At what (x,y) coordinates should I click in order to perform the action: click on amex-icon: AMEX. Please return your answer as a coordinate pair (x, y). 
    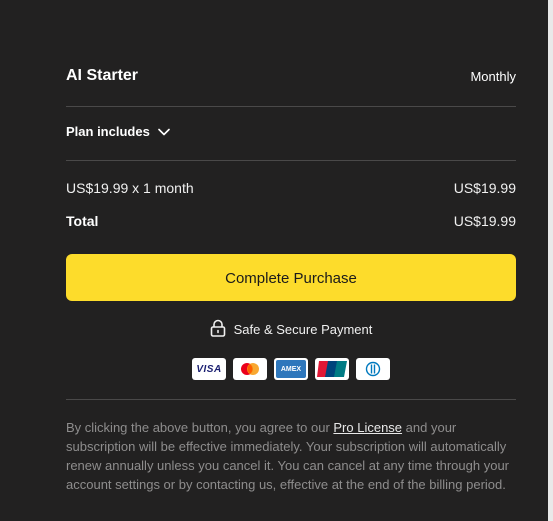
    Looking at the image, I should click on (291, 369).